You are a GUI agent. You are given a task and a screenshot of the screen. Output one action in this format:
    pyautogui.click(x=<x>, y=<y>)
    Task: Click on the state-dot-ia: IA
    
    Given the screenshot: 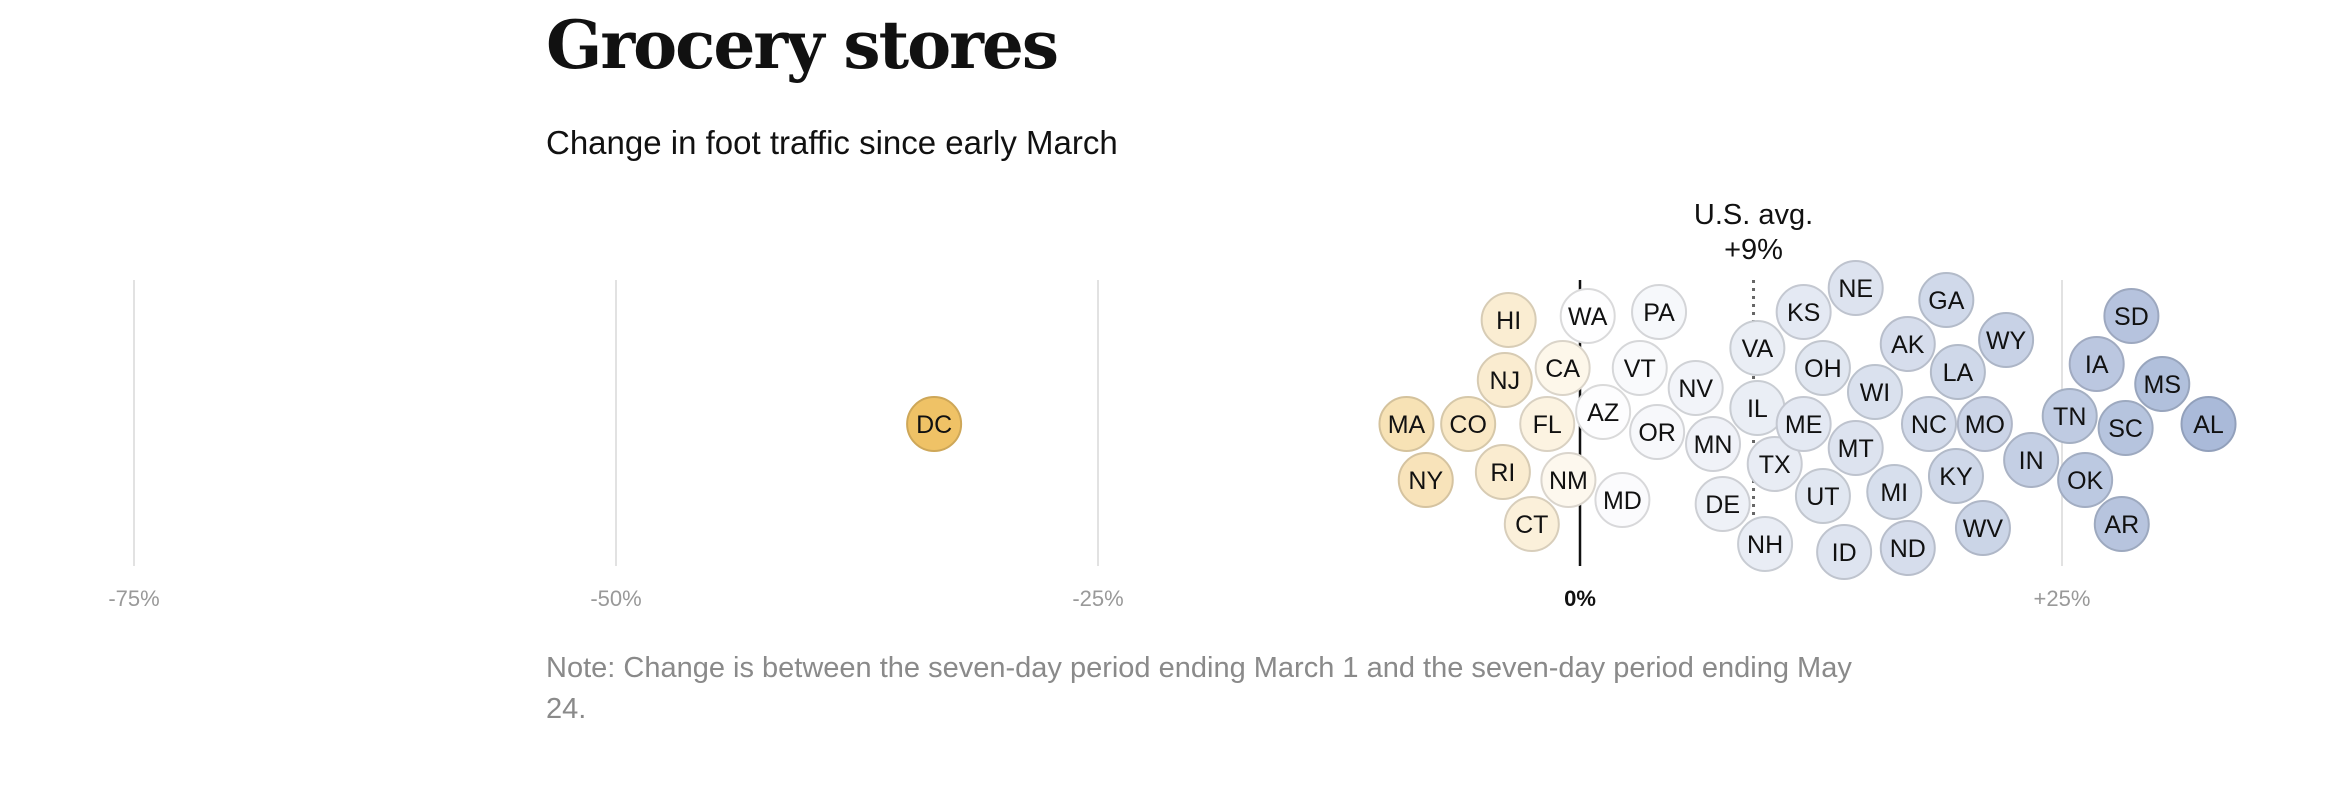 What is the action you would take?
    pyautogui.click(x=2096, y=364)
    